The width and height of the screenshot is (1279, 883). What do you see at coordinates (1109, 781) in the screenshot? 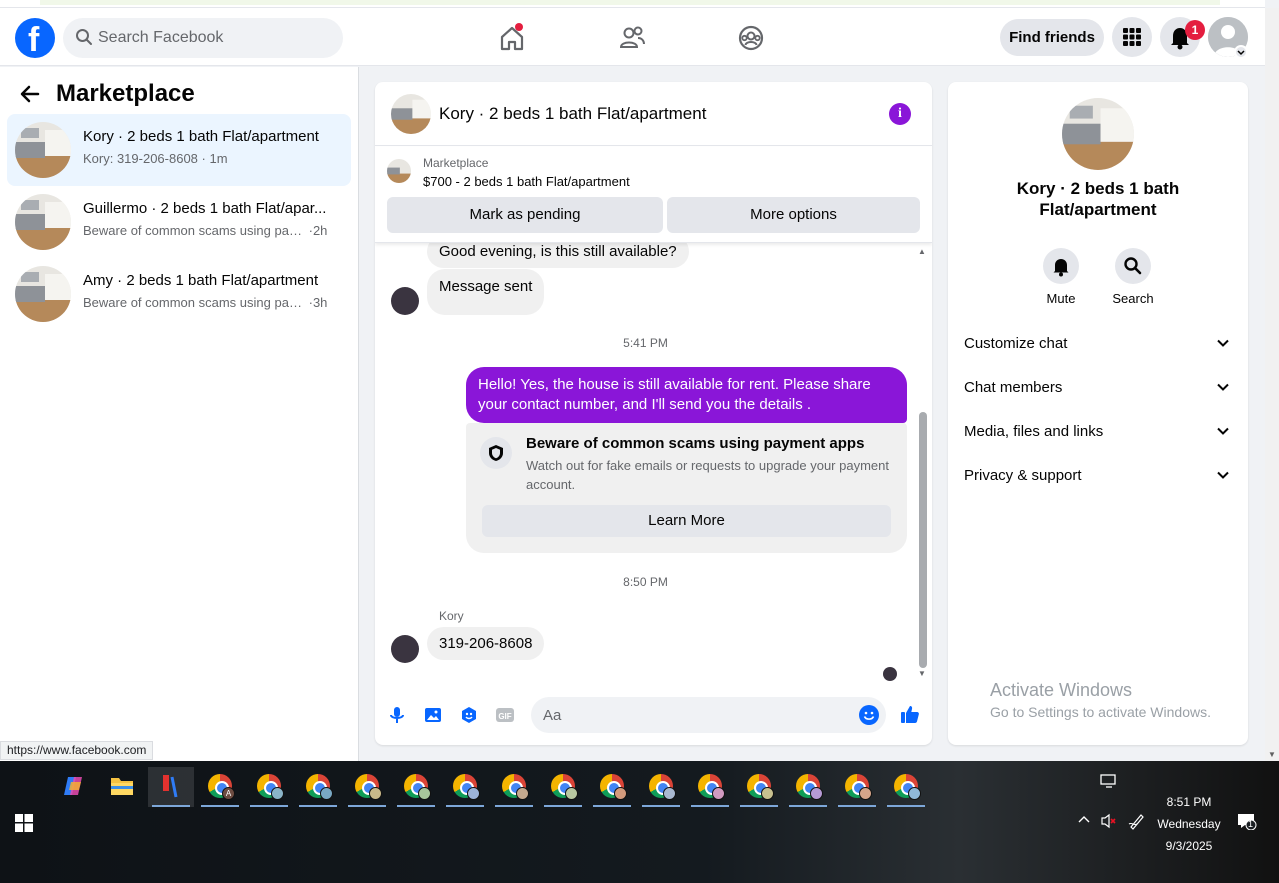
I see `network-icon` at bounding box center [1109, 781].